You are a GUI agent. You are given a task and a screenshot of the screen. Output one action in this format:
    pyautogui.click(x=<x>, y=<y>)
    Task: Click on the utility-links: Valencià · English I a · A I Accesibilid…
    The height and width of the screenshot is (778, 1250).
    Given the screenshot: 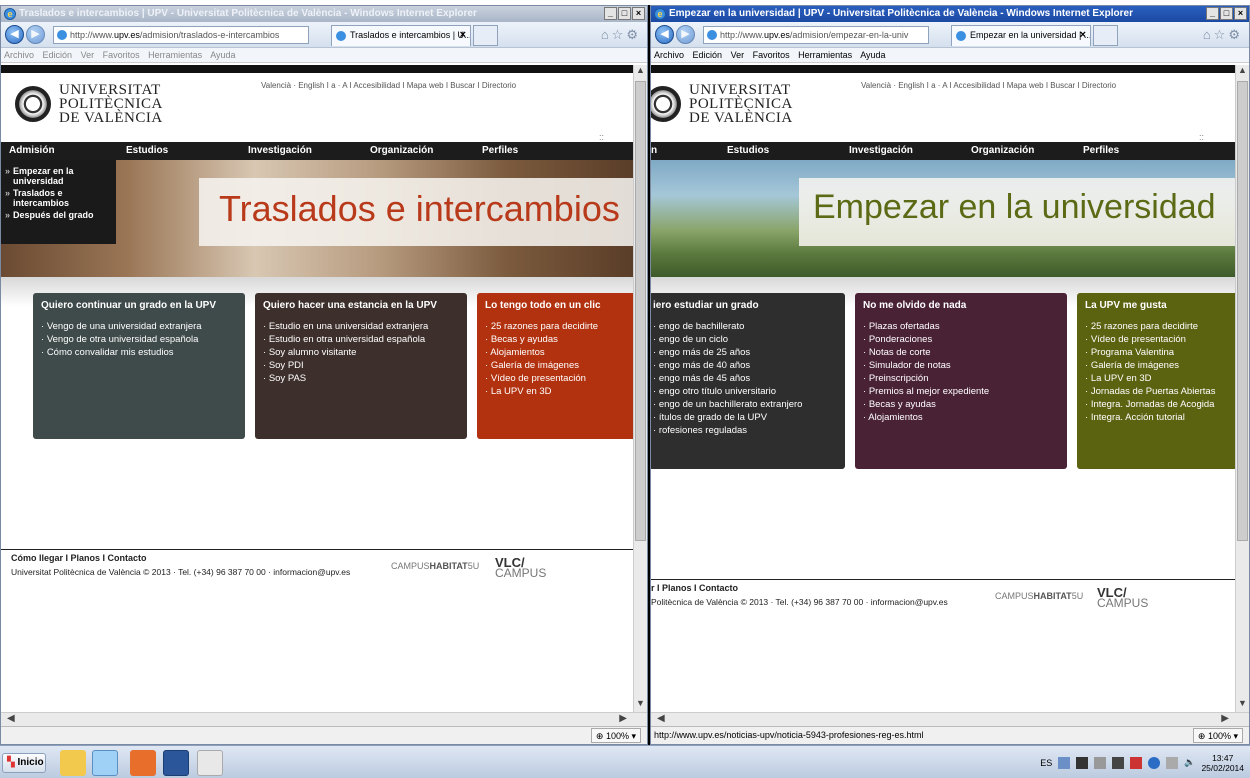 What is the action you would take?
    pyautogui.click(x=388, y=85)
    